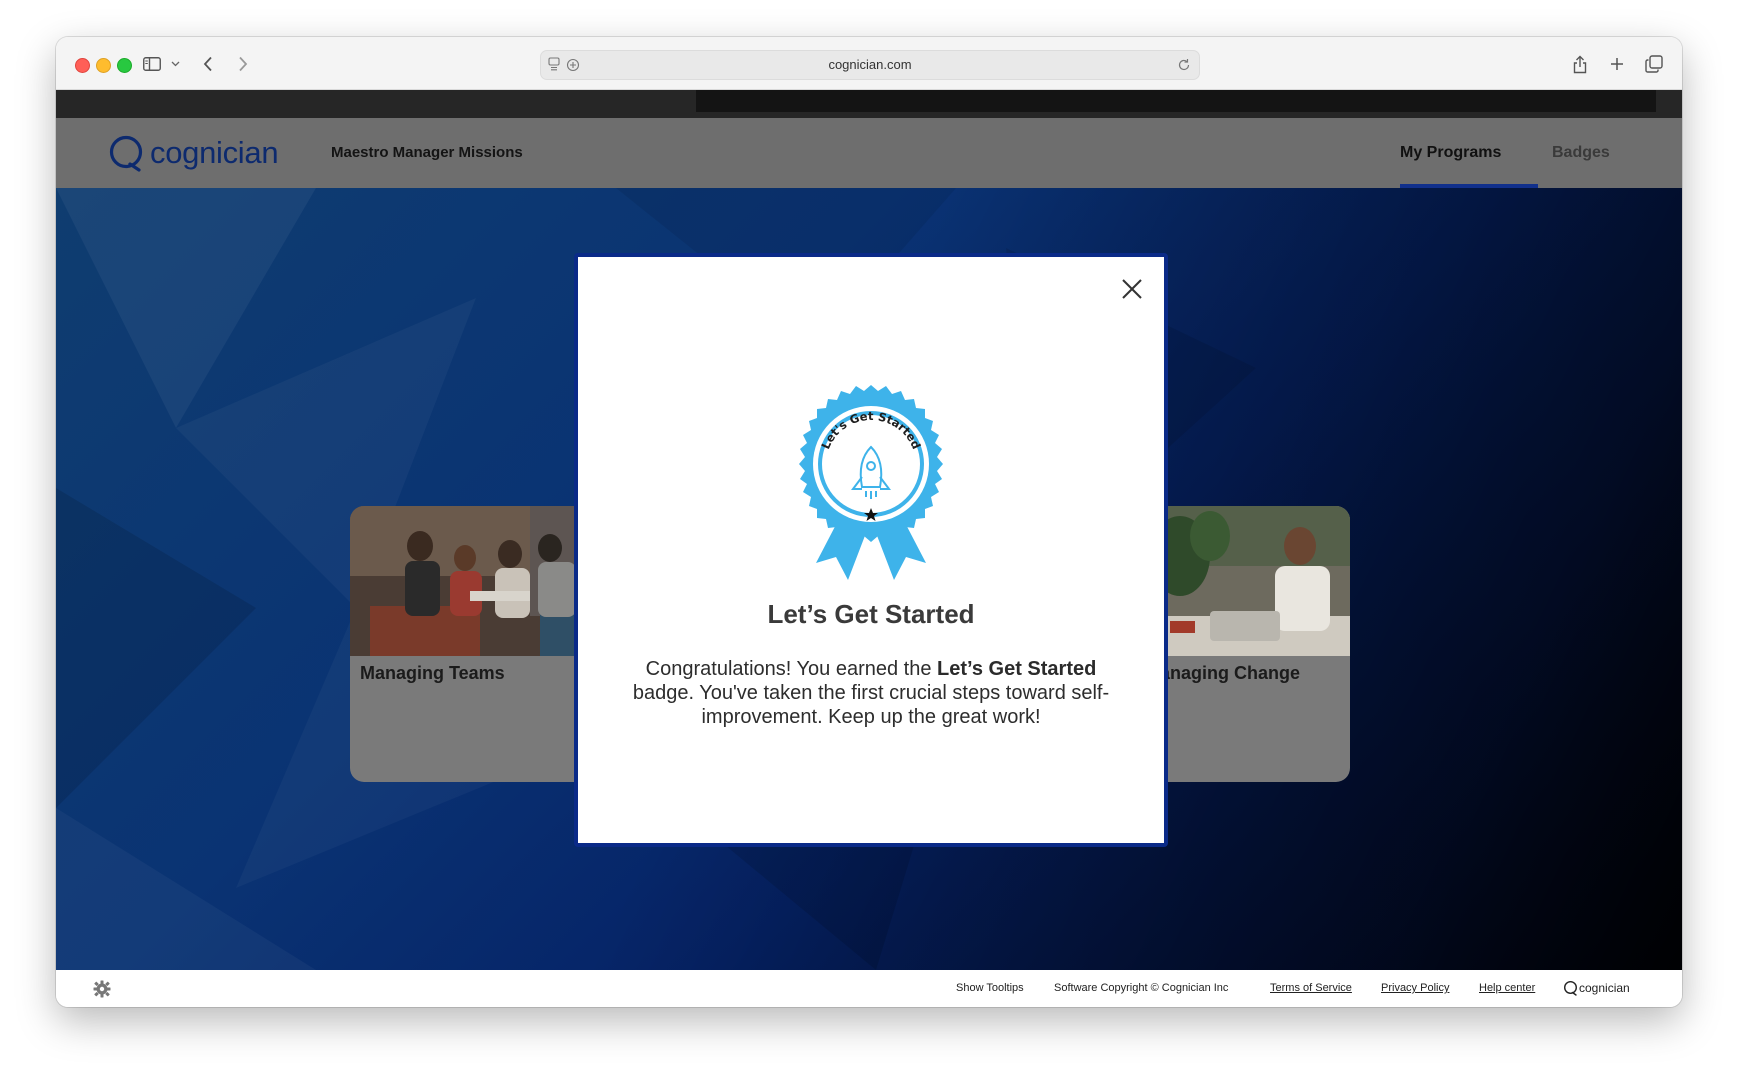 The height and width of the screenshot is (1082, 1738). Describe the element at coordinates (175, 64) in the screenshot. I see `chevron-down-icon` at that location.